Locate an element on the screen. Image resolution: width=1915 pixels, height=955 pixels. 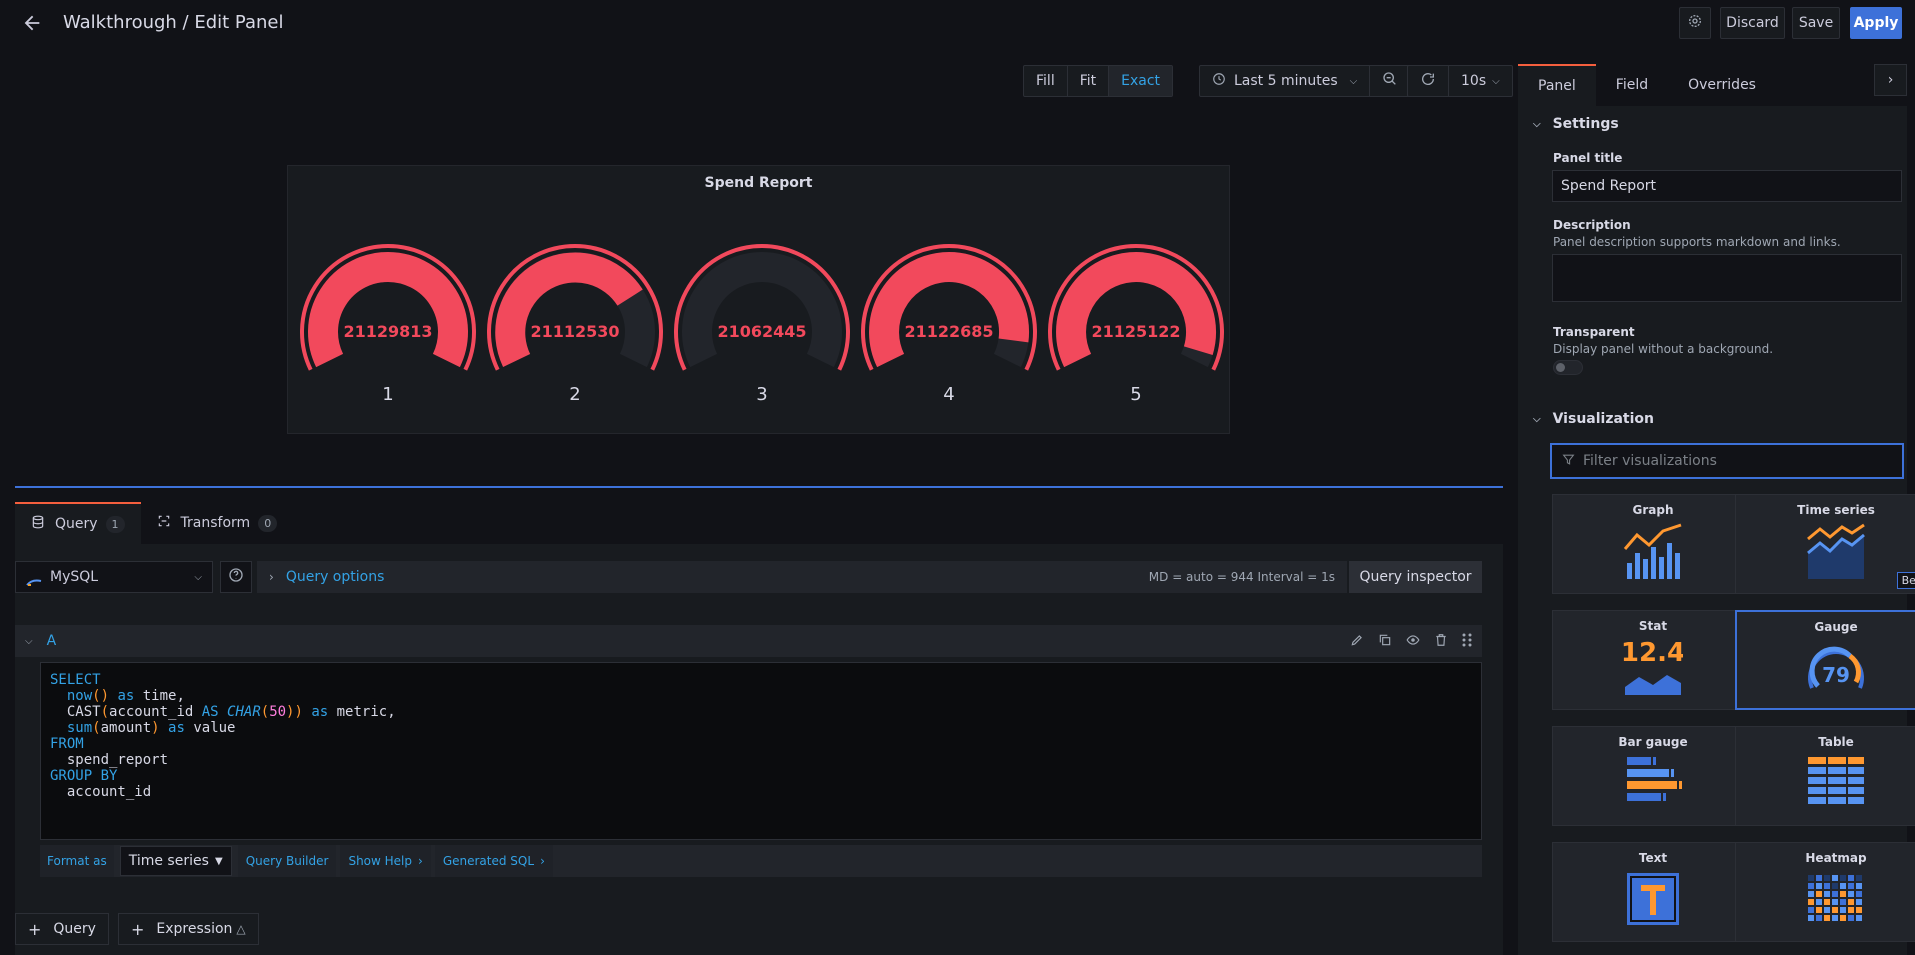
beta-badge: Beta is located at coordinates (1905, 580).